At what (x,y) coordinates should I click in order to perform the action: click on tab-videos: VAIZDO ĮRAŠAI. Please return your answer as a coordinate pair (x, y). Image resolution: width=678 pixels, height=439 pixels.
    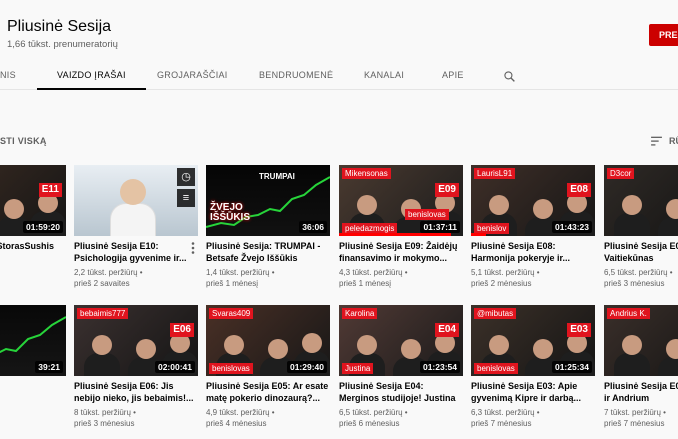
    Looking at the image, I should click on (91, 76).